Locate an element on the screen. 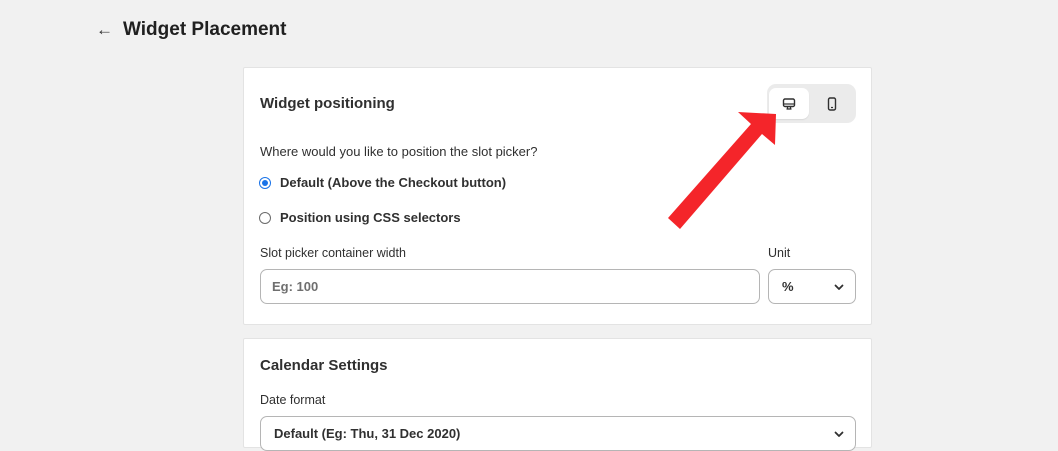 Image resolution: width=1058 pixels, height=451 pixels. date-format-value: Default (Eg: Thu, 31 Dec 2020) is located at coordinates (367, 433).